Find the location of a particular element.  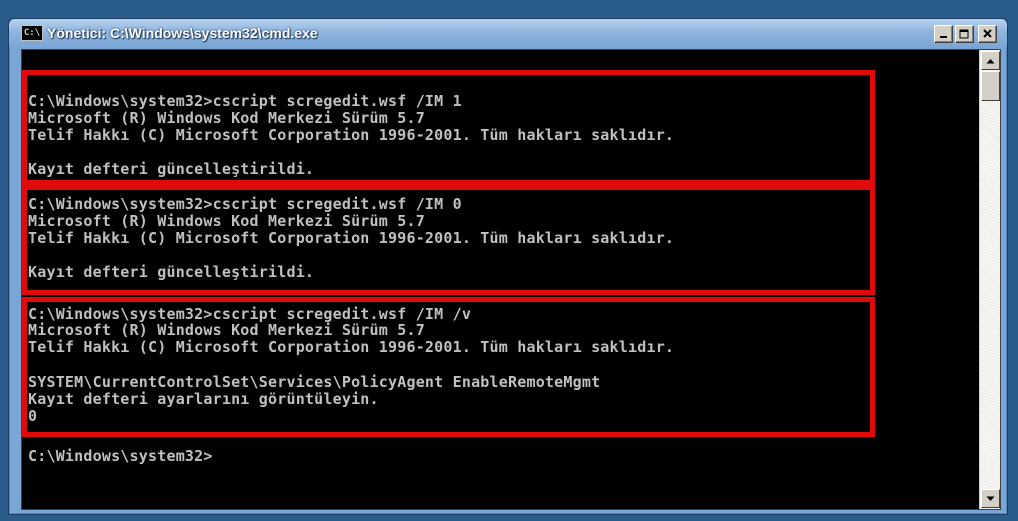

console-line: Kayıt defteri ayarlarını görüntüleyin. is located at coordinates (203, 399).